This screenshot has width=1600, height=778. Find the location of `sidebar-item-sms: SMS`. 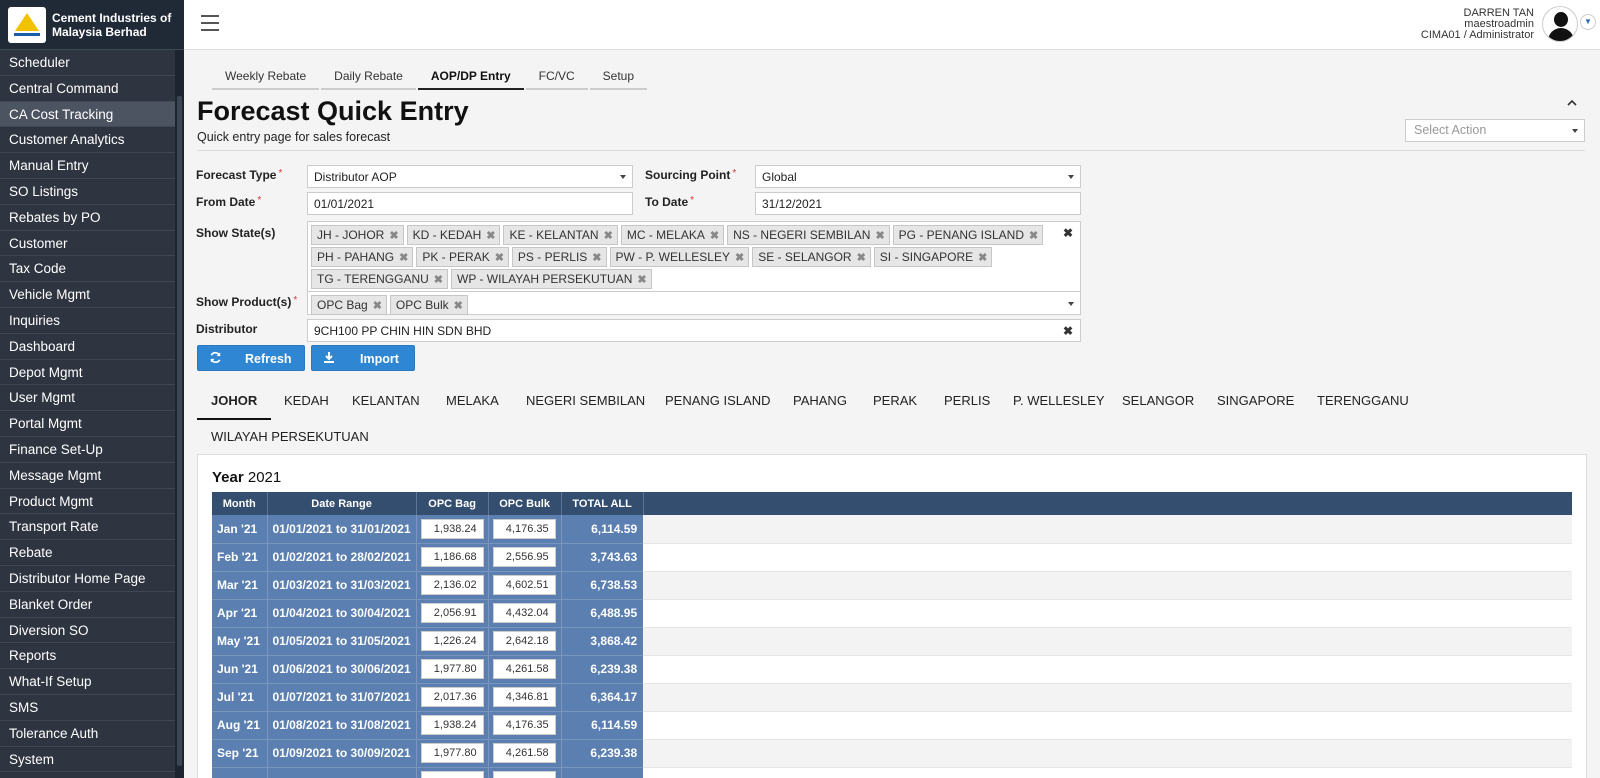

sidebar-item-sms: SMS is located at coordinates (92, 707).